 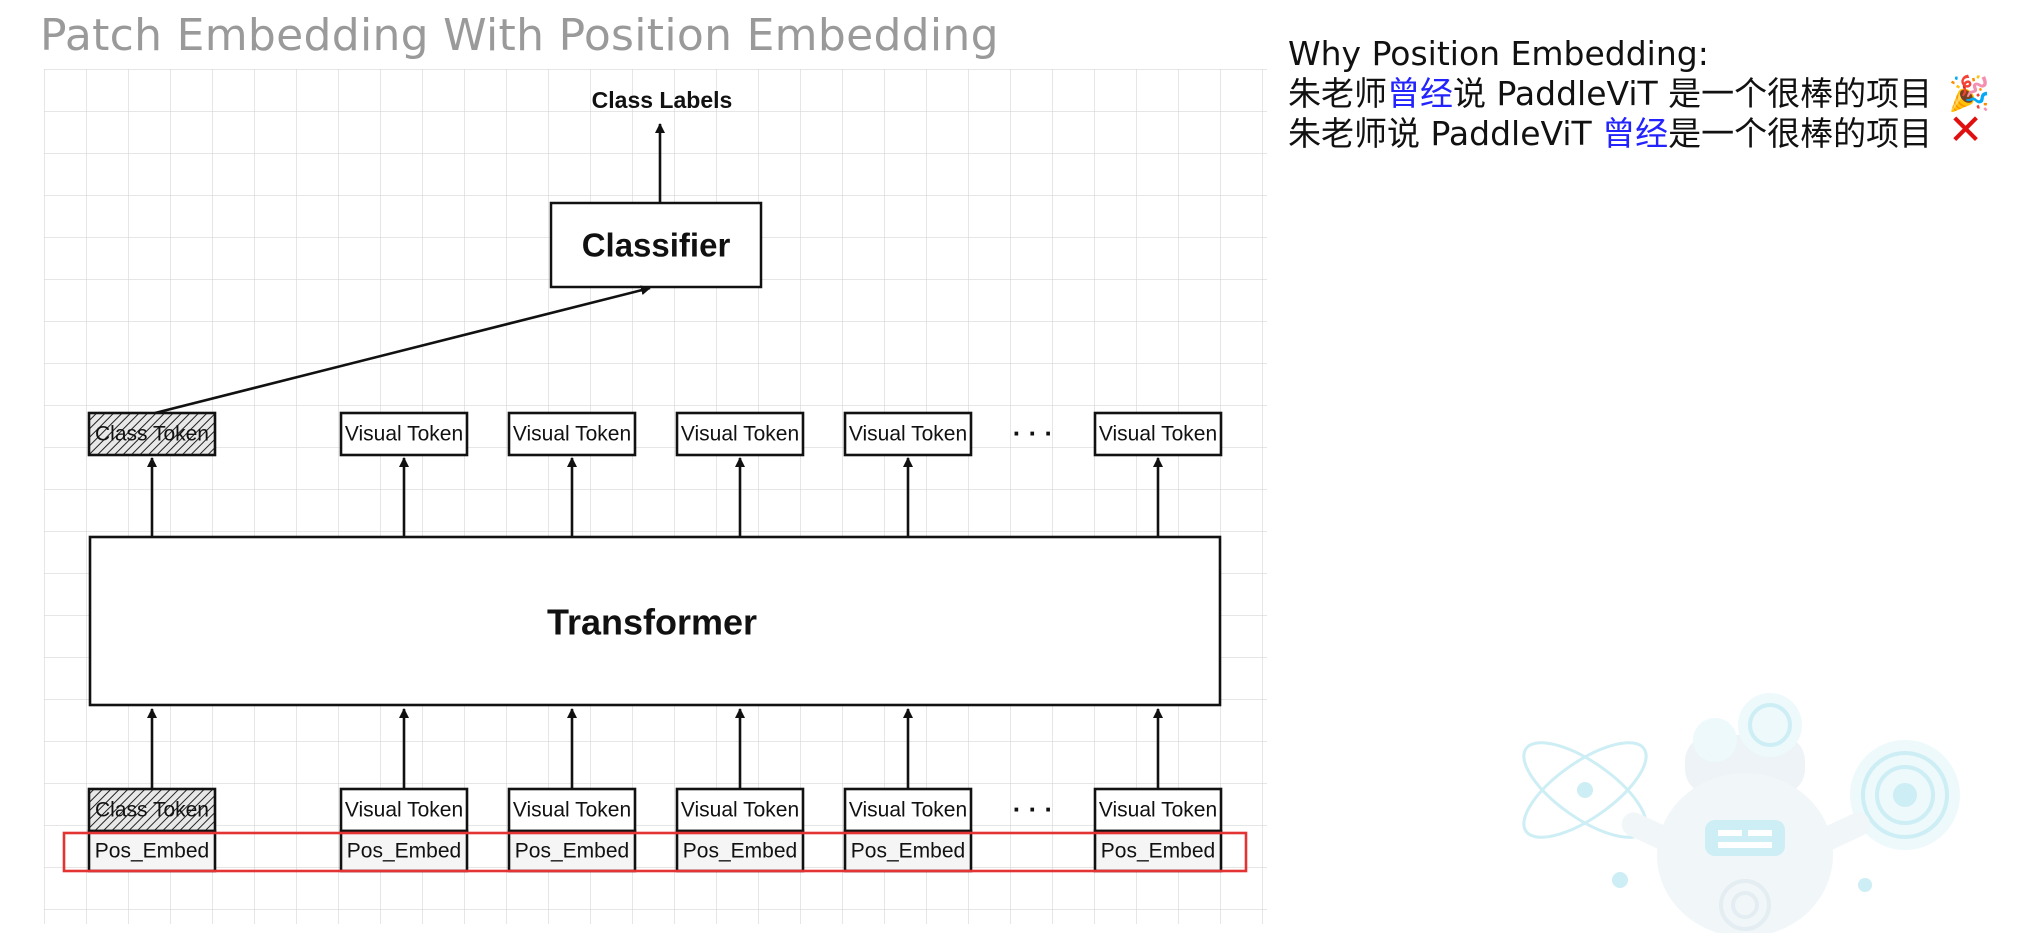 What do you see at coordinates (1966, 129) in the screenshot?
I see `cross-mark-icon: ✕` at bounding box center [1966, 129].